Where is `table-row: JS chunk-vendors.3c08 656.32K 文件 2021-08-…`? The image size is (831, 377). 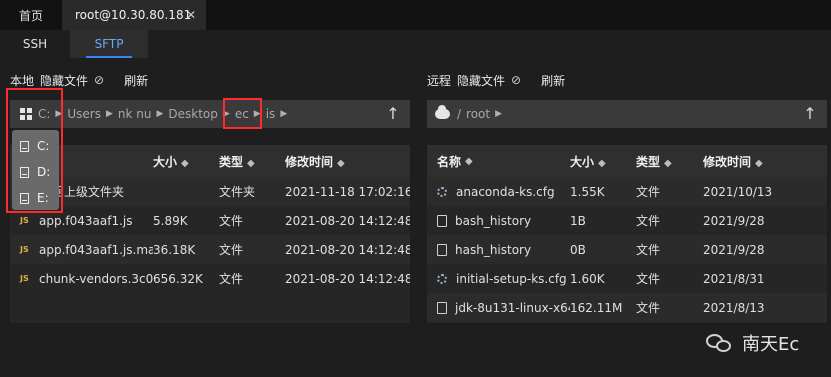
table-row: JS chunk-vendors.3c08 656.32K 文件 2021-08-… is located at coordinates (210, 278).